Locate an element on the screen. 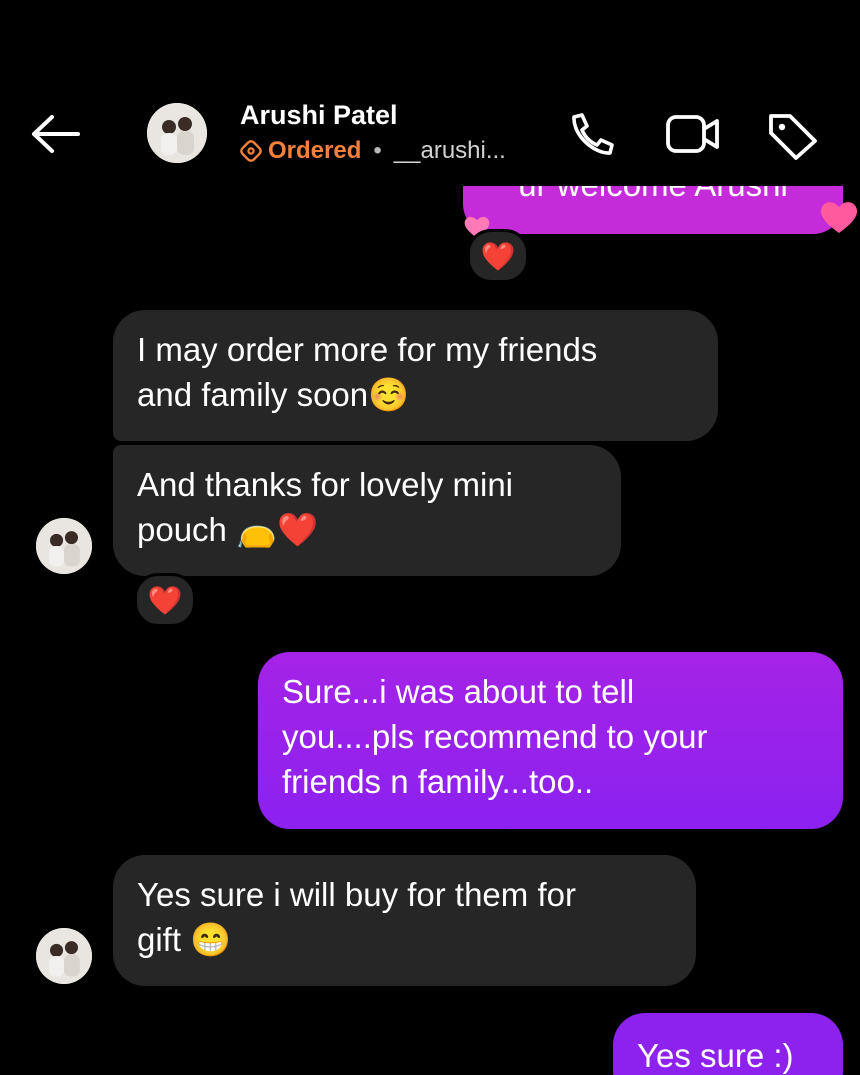 Image resolution: width=860 pixels, height=1075 pixels. message-text-line: pouch 👝❤️ is located at coordinates (228, 529).